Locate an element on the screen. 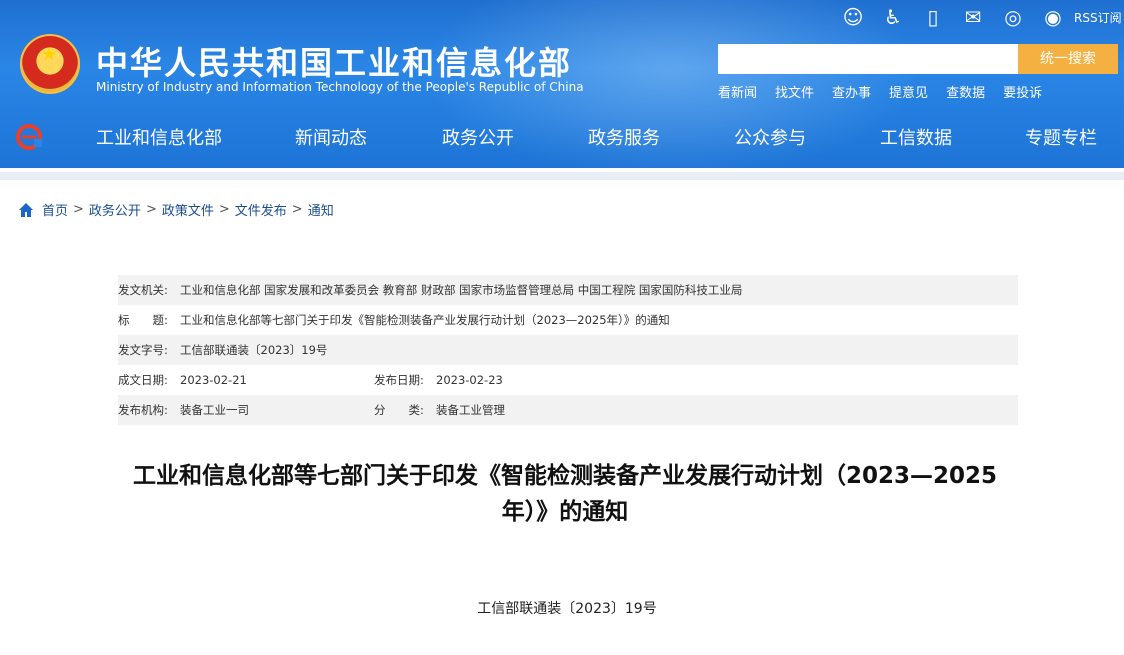 This screenshot has width=1124, height=655. doc-no-label: 发文字号: is located at coordinates (143, 350).